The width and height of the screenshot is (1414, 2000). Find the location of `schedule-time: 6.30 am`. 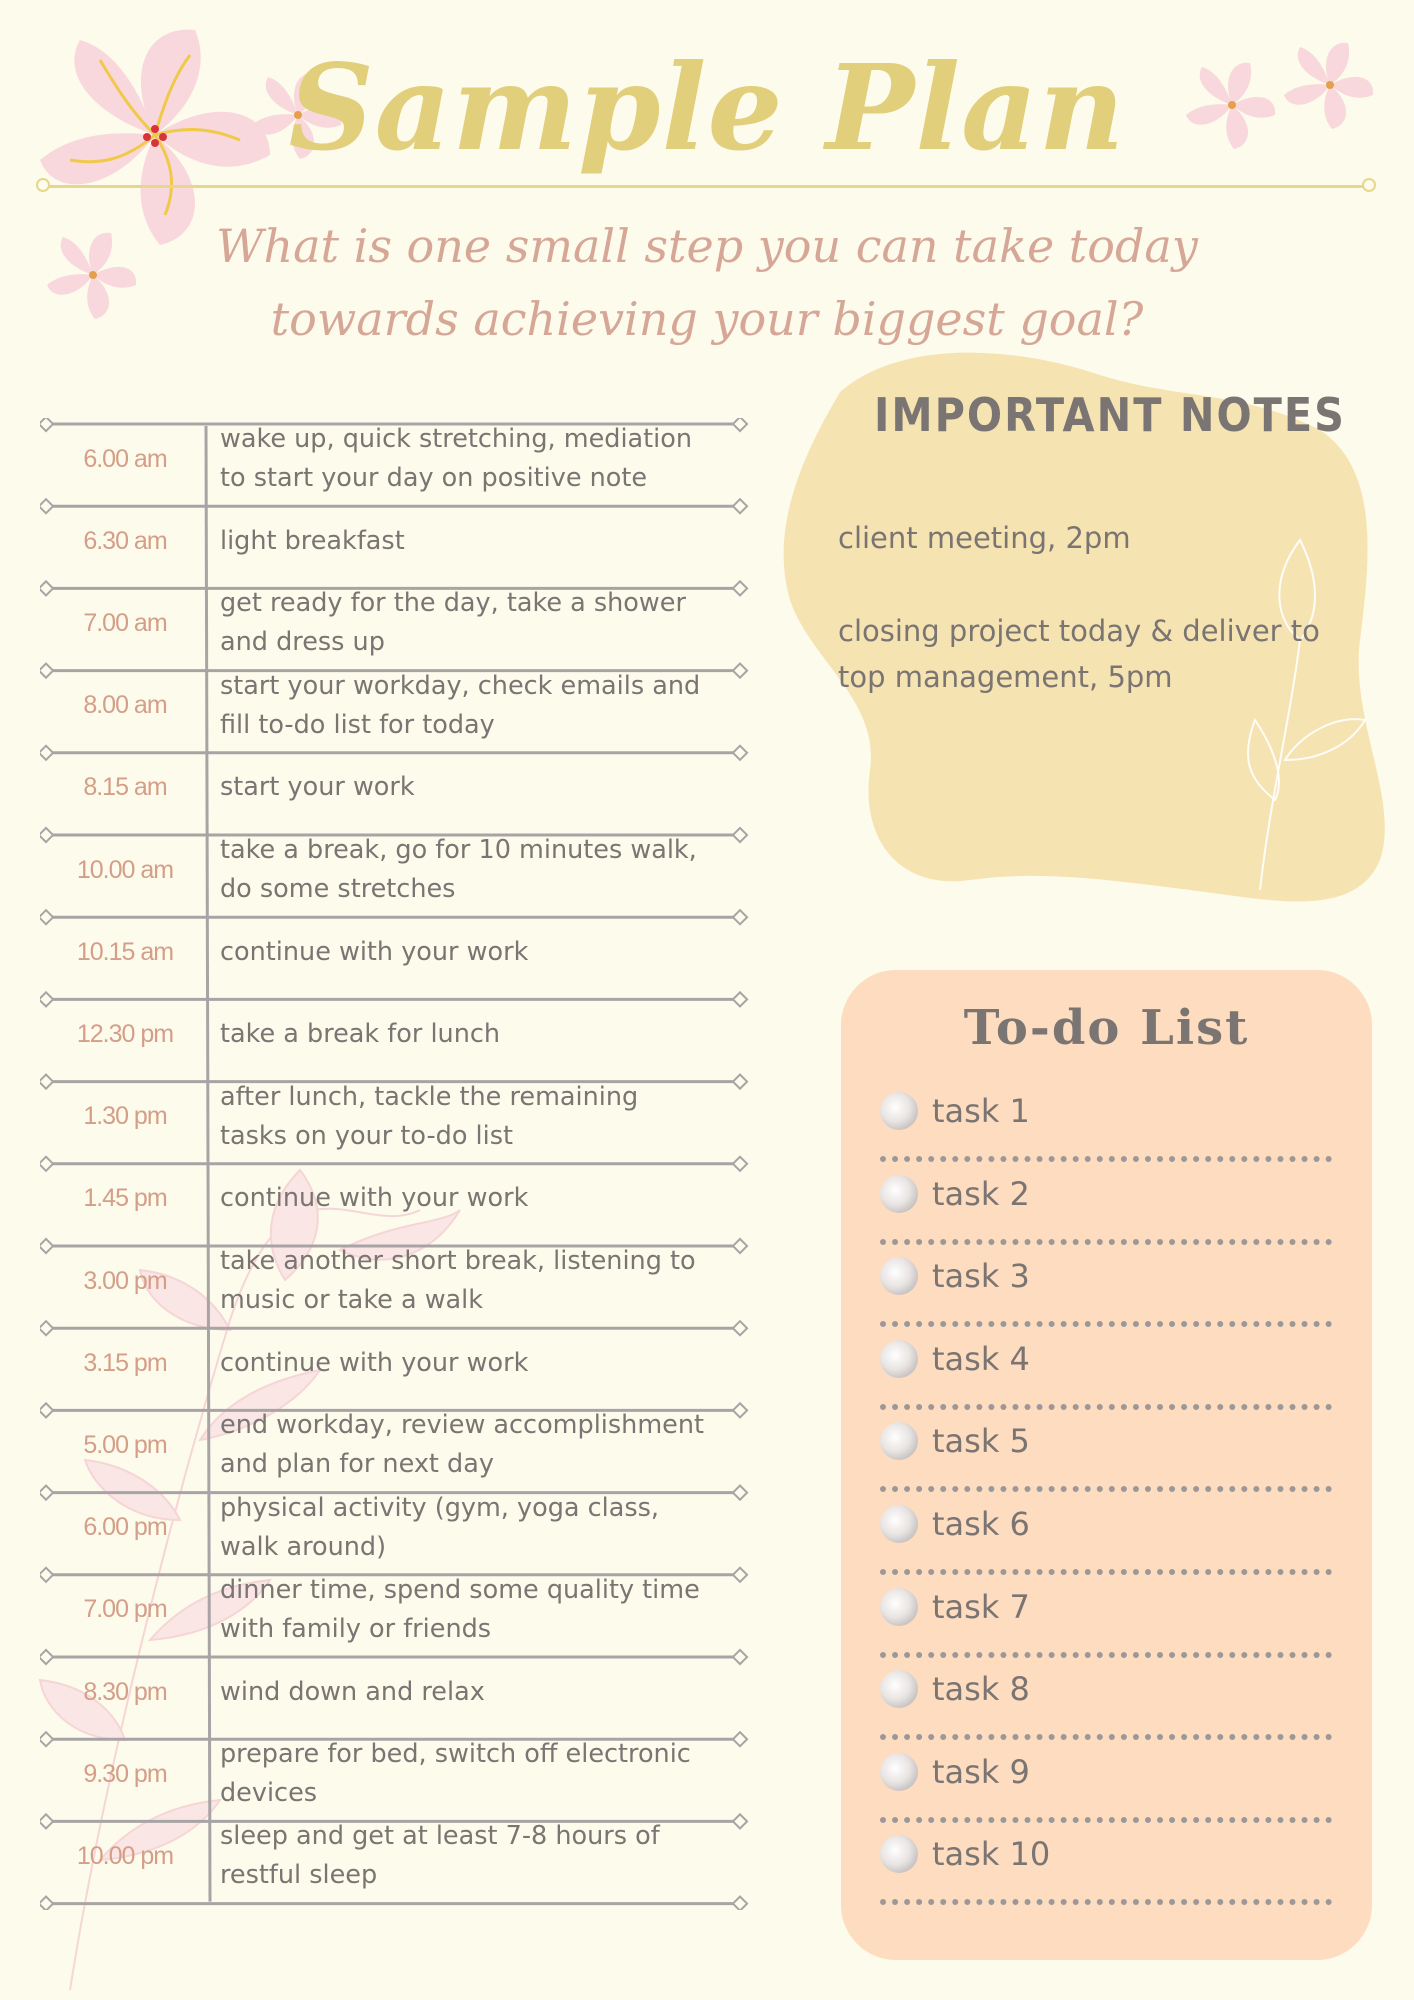

schedule-time: 6.30 am is located at coordinates (125, 540).